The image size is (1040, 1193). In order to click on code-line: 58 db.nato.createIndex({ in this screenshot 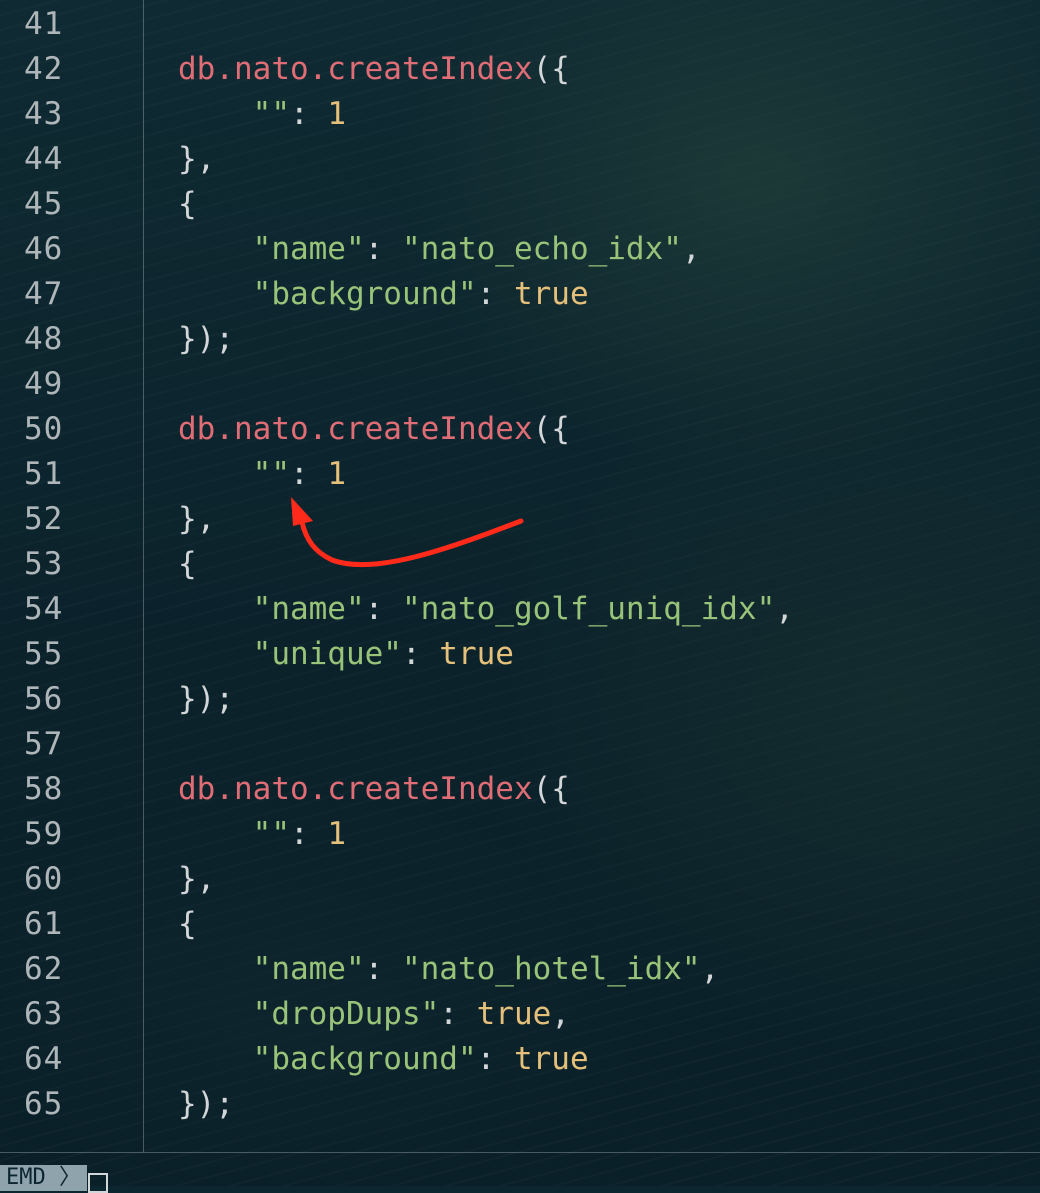, I will do `click(520, 789)`.